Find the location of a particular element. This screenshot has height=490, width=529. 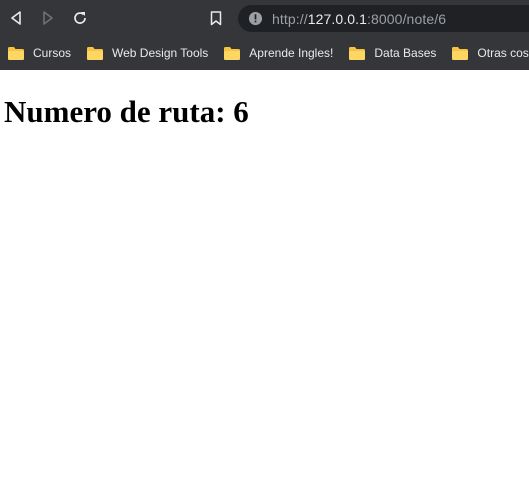

reload-button is located at coordinates (80, 18).